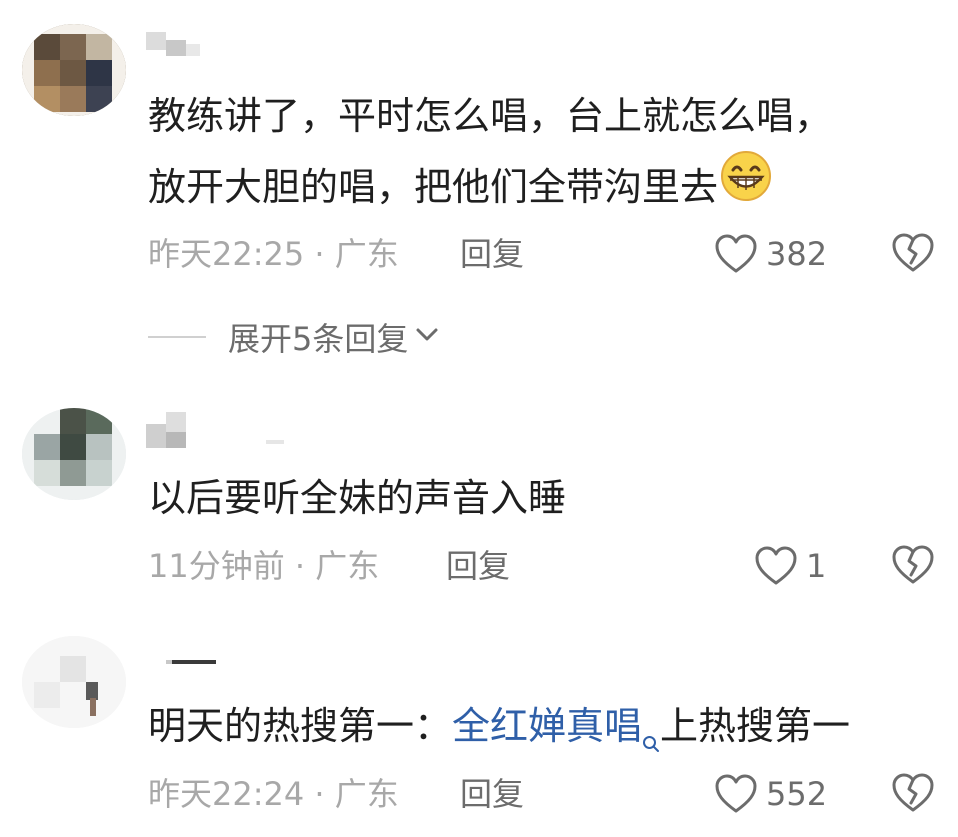 The height and width of the screenshot is (837, 958). I want to click on comment-time: 昨天22:25, so click(226, 254).